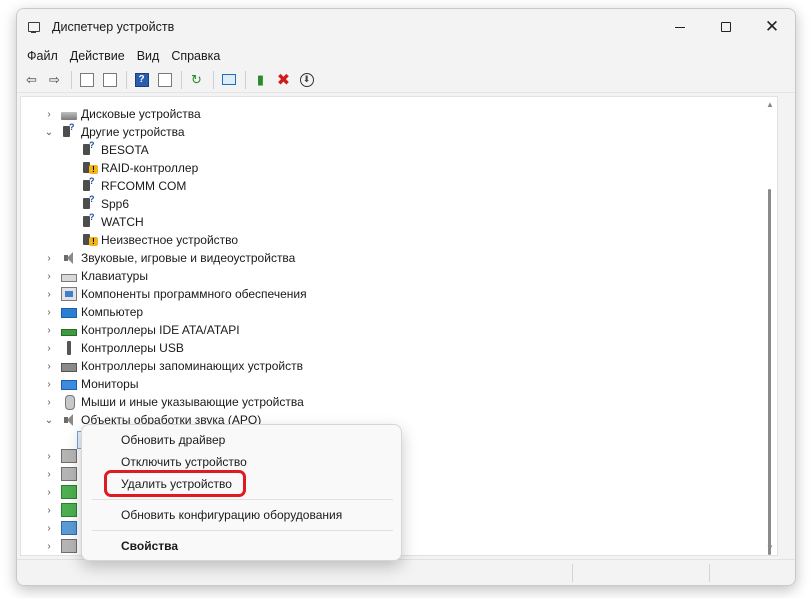 Image resolution: width=811 pixels, height=598 pixels. Describe the element at coordinates (769, 372) in the screenshot. I see `scroll-thumb` at that location.